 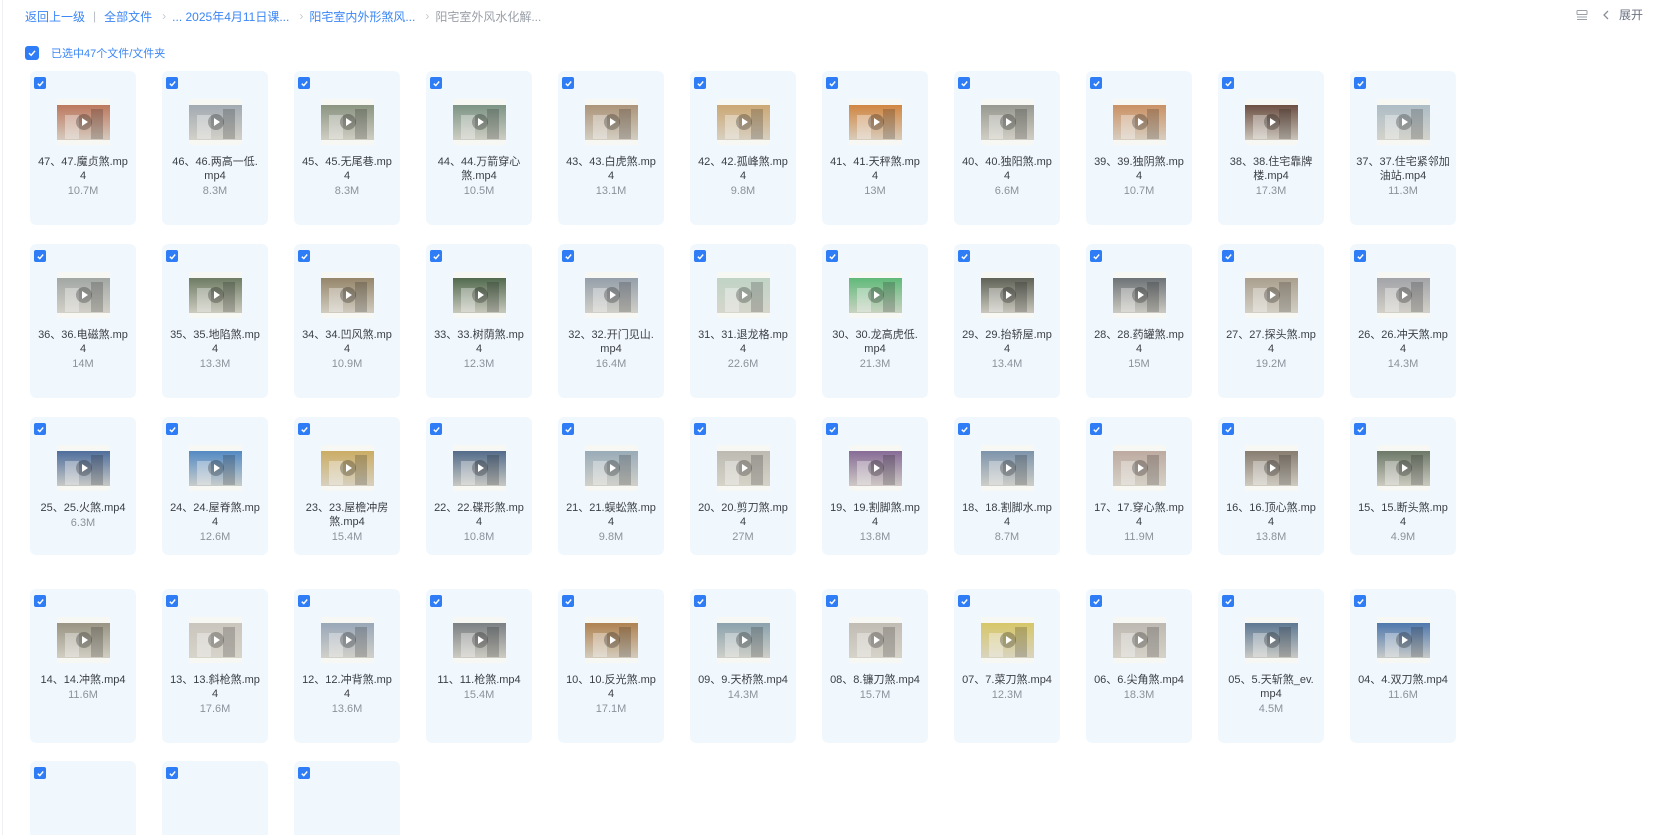 What do you see at coordinates (611, 148) in the screenshot?
I see `file-card: 43、43.白虎煞.mp4 13.1M` at bounding box center [611, 148].